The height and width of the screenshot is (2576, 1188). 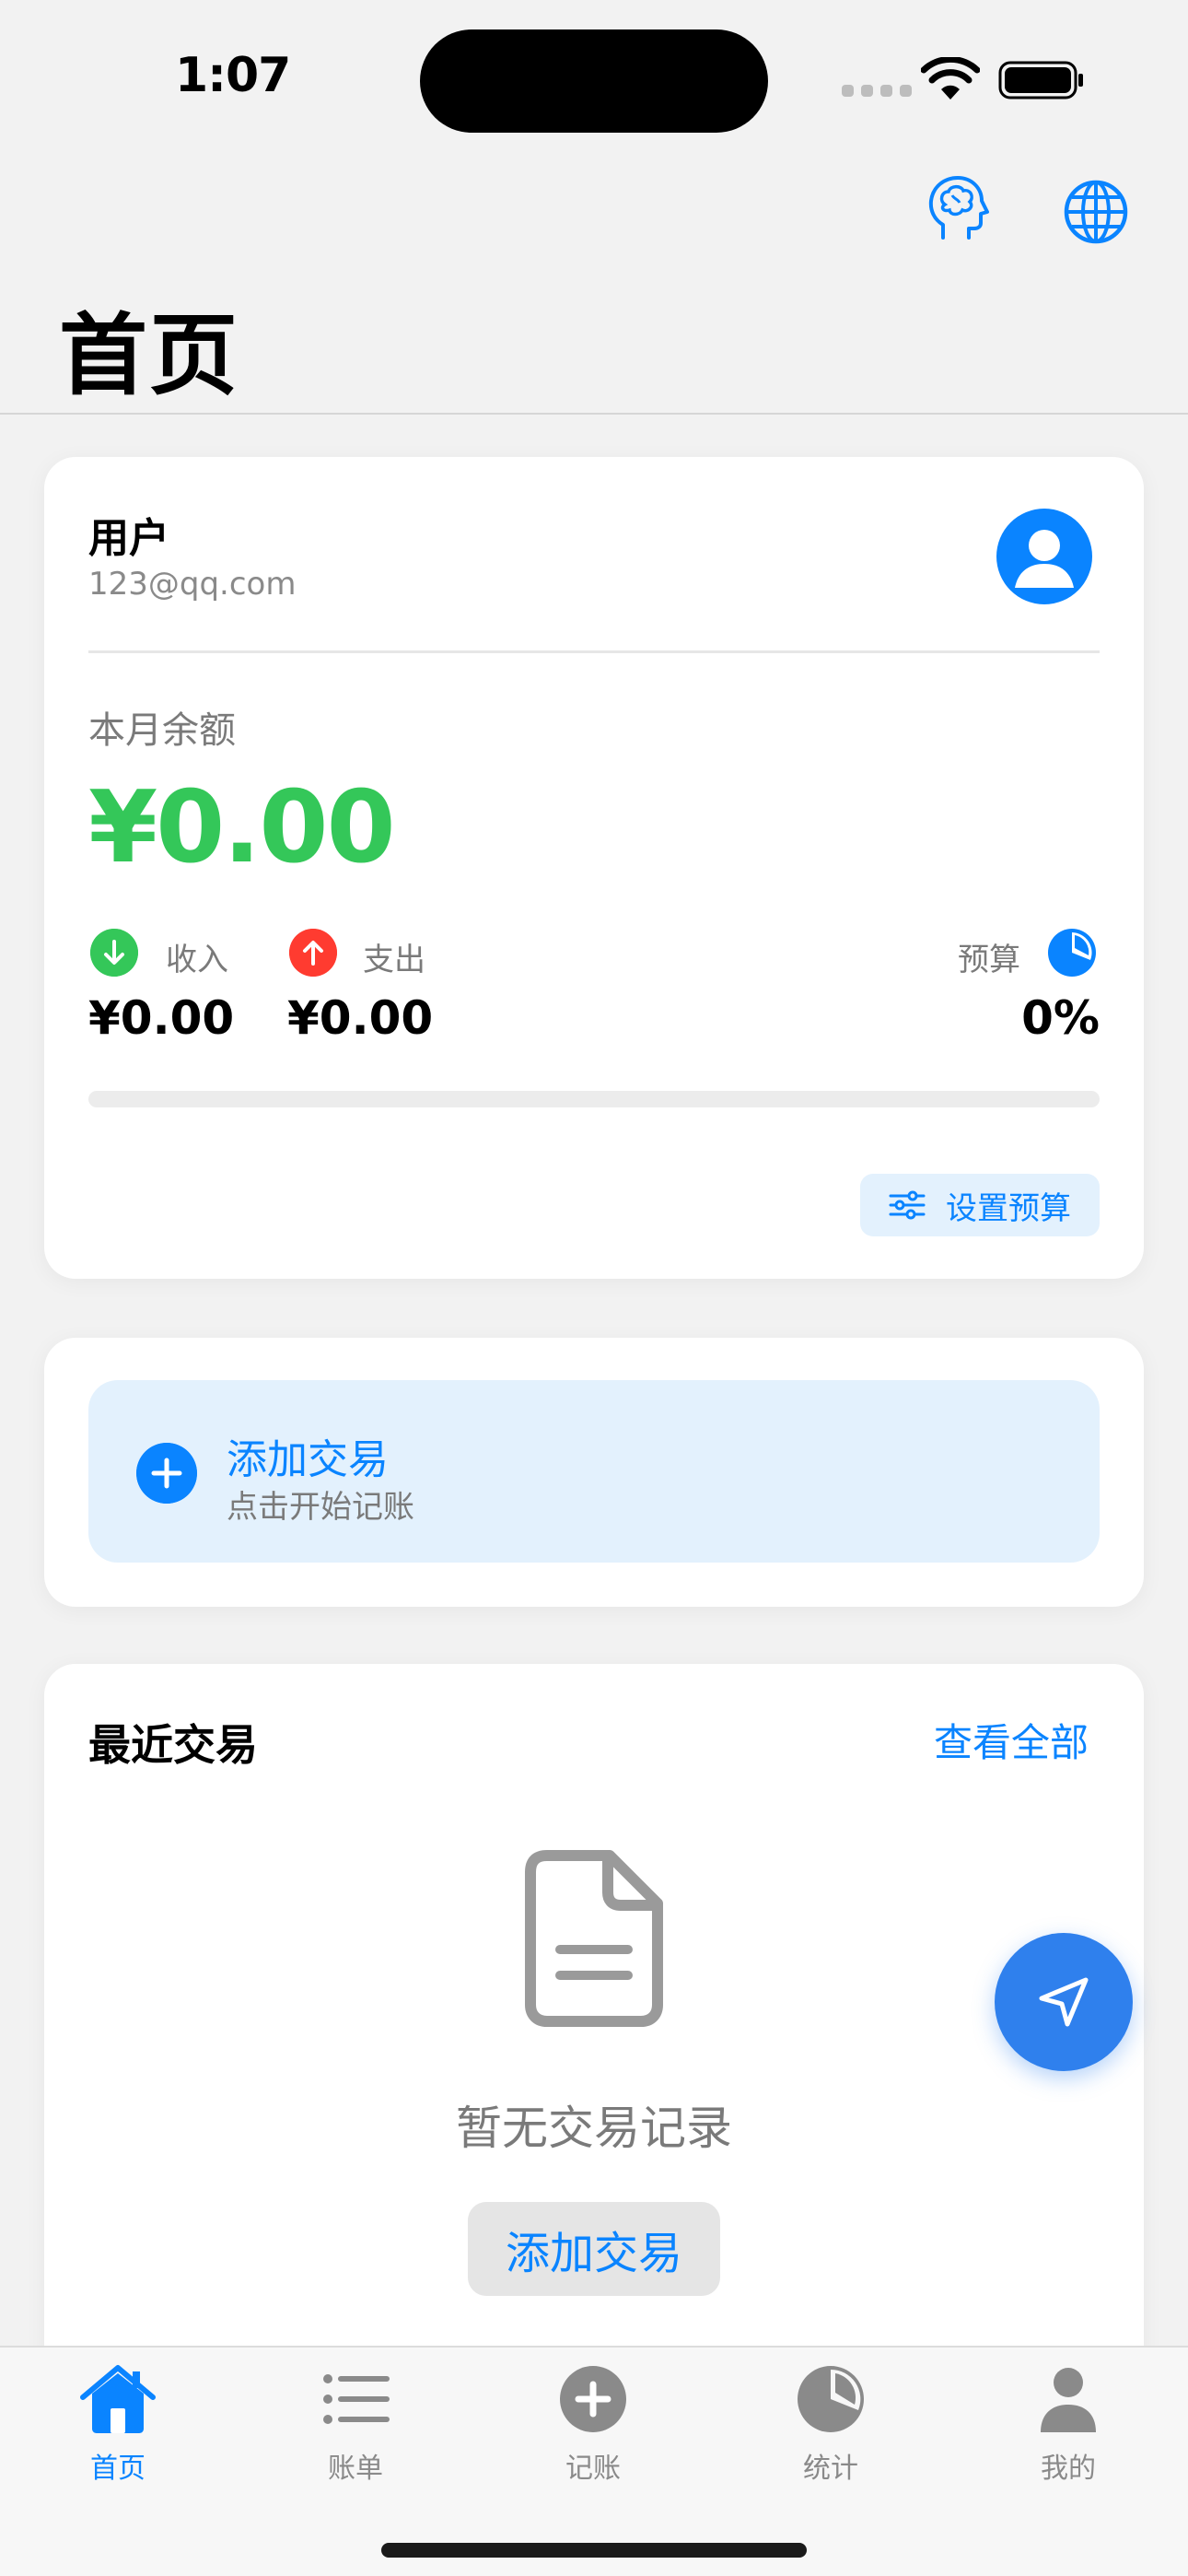 I want to click on budget-progress-bar, so click(x=594, y=1099).